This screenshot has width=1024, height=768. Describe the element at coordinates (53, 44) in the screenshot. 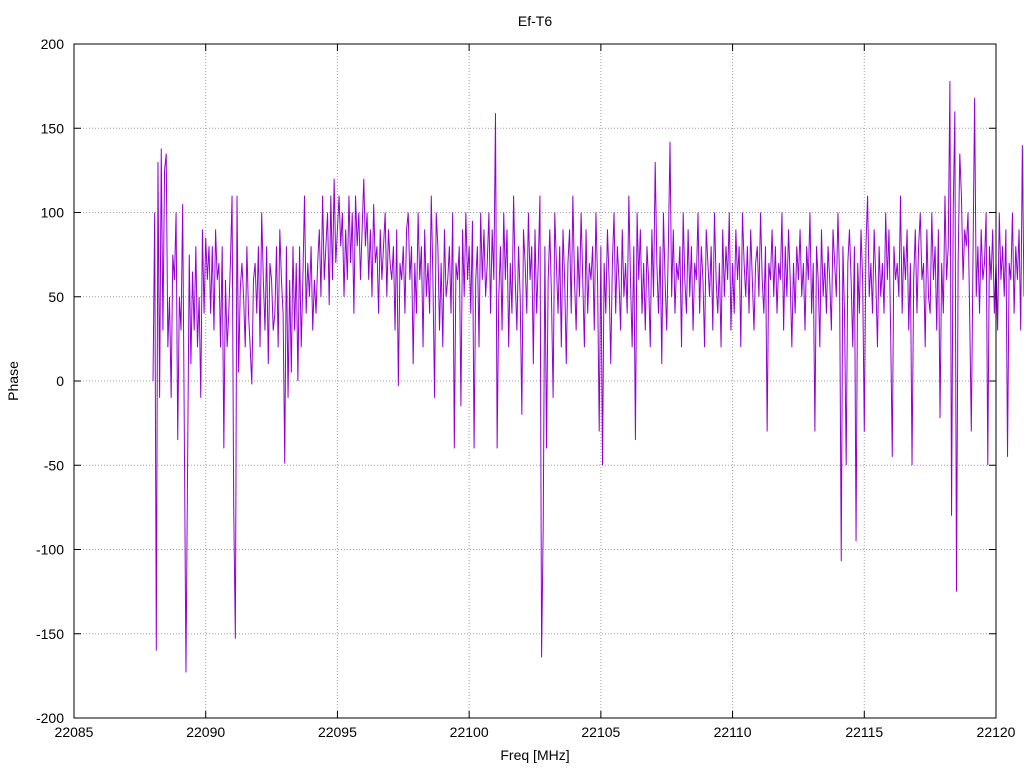

I see `y-tick-label: 200` at that location.